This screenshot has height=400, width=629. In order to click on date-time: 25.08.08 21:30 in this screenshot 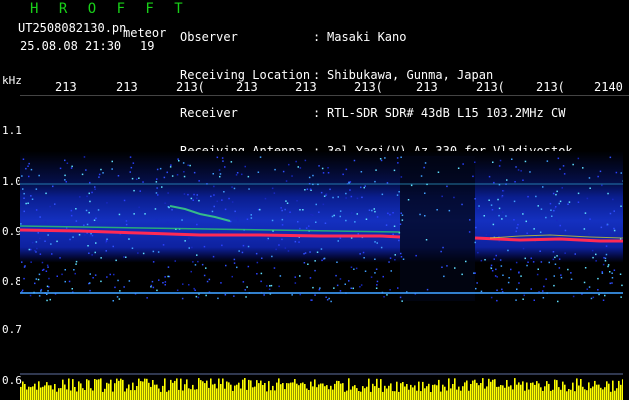, I will do `click(71, 46)`.